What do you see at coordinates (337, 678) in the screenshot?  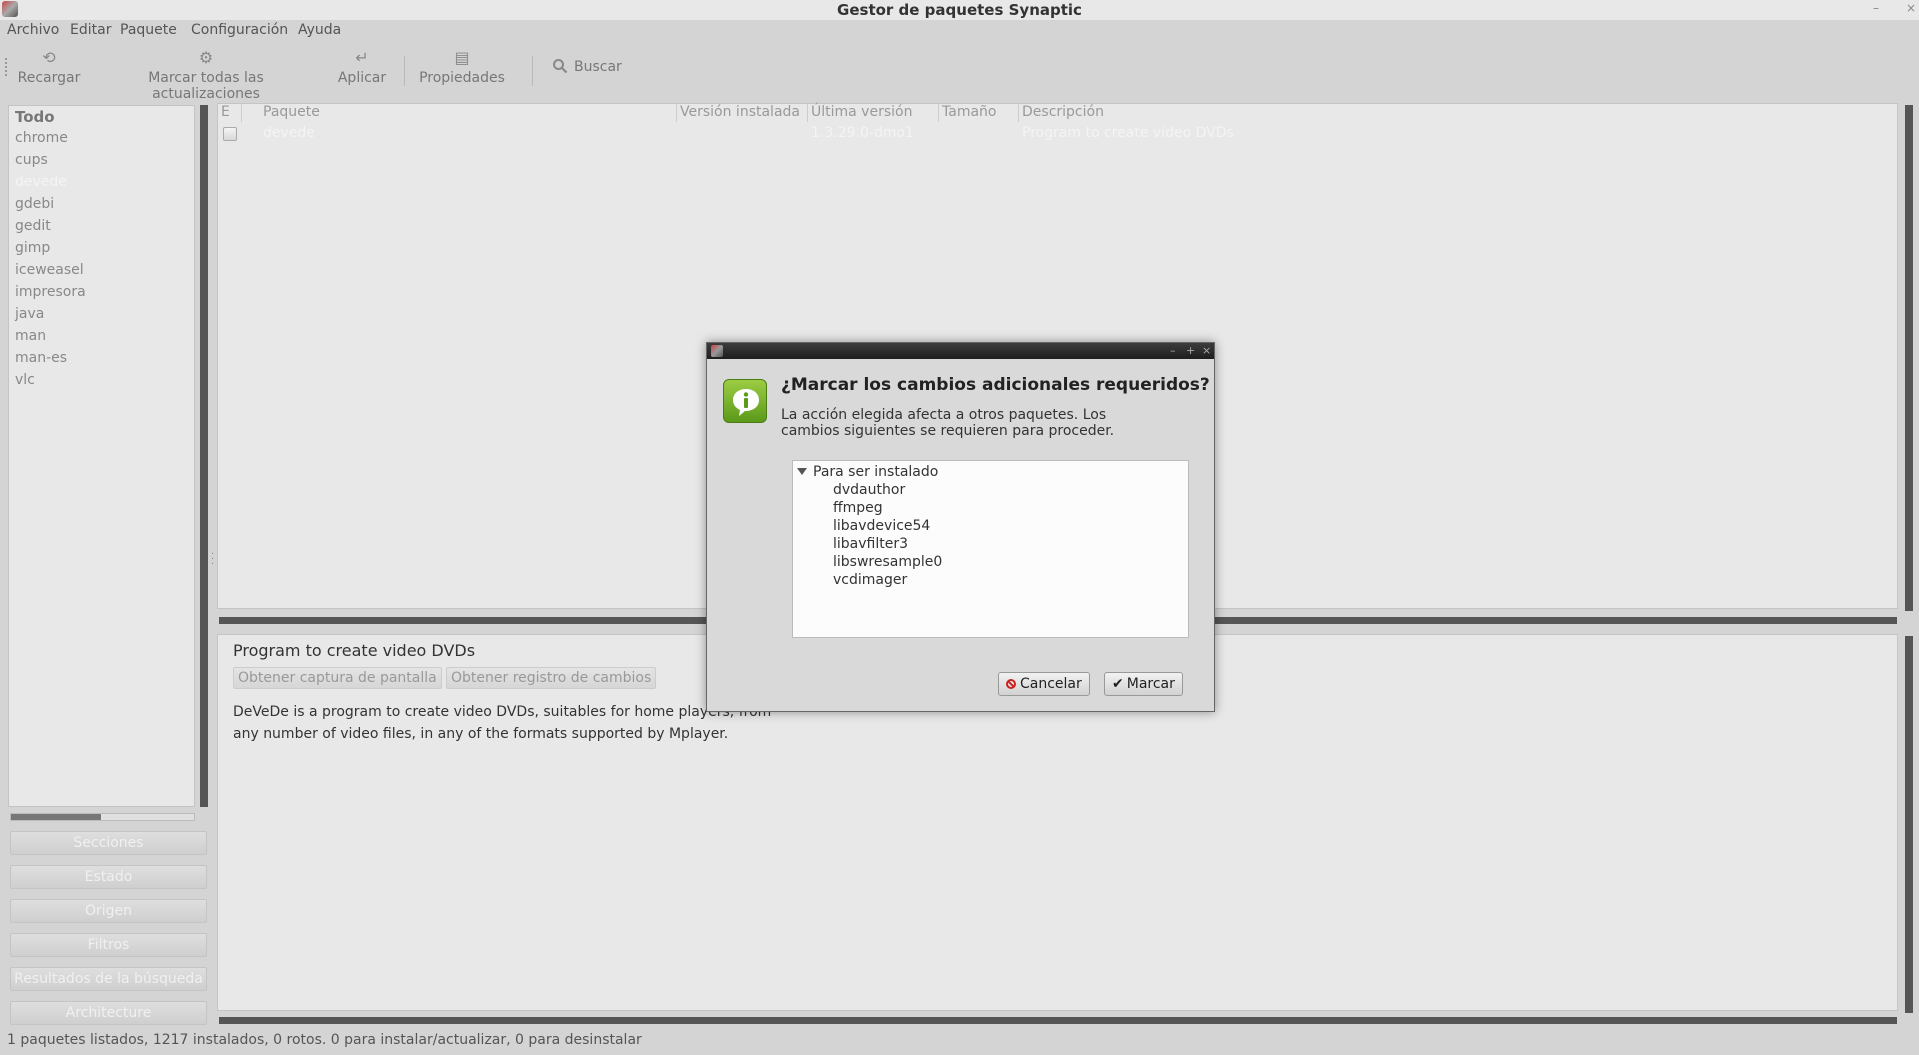 I see `get-screenshot-button: Obtener captura de pantalla` at bounding box center [337, 678].